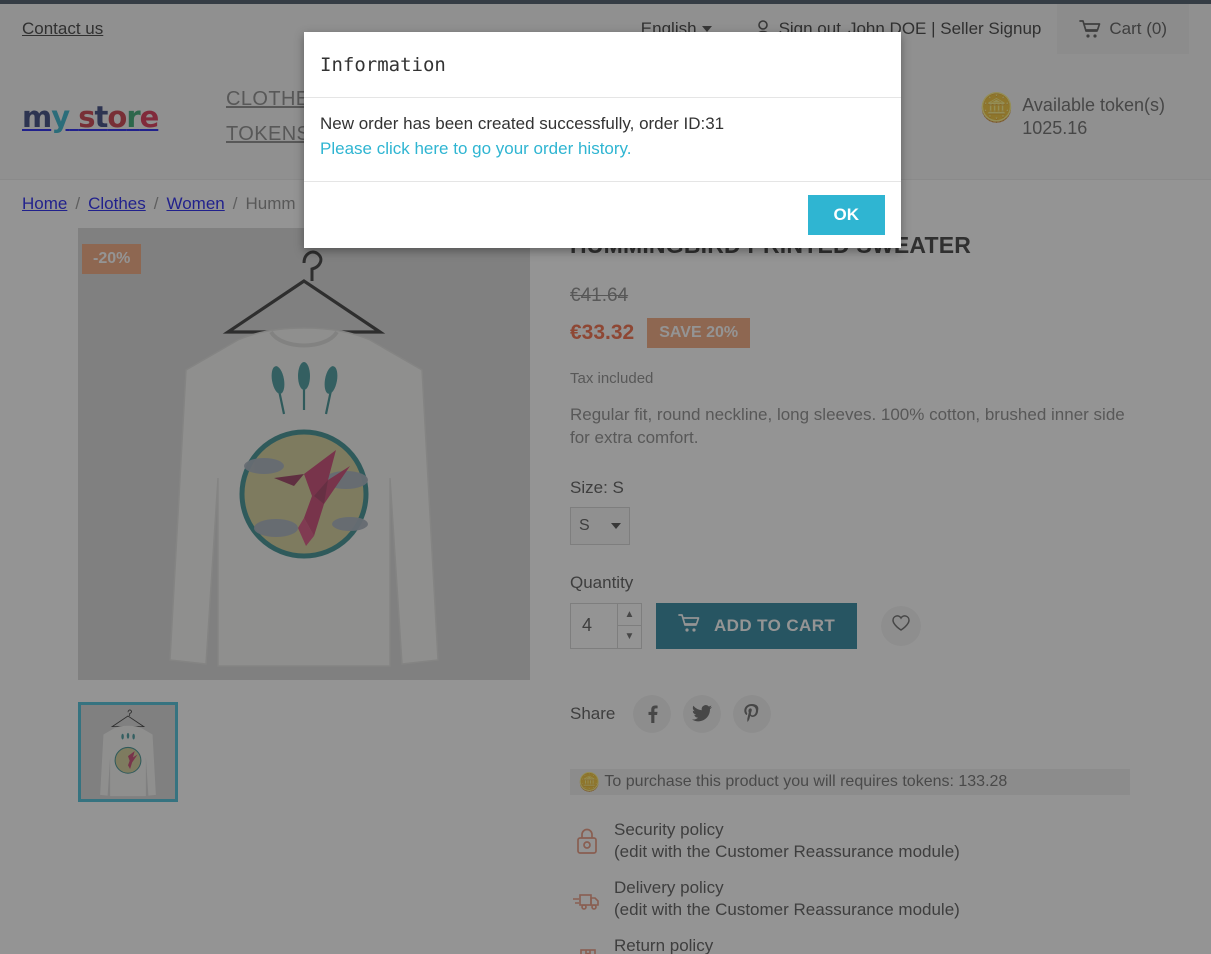 This screenshot has height=954, width=1211. Describe the element at coordinates (846, 215) in the screenshot. I see `modal-ok-button: OK` at that location.